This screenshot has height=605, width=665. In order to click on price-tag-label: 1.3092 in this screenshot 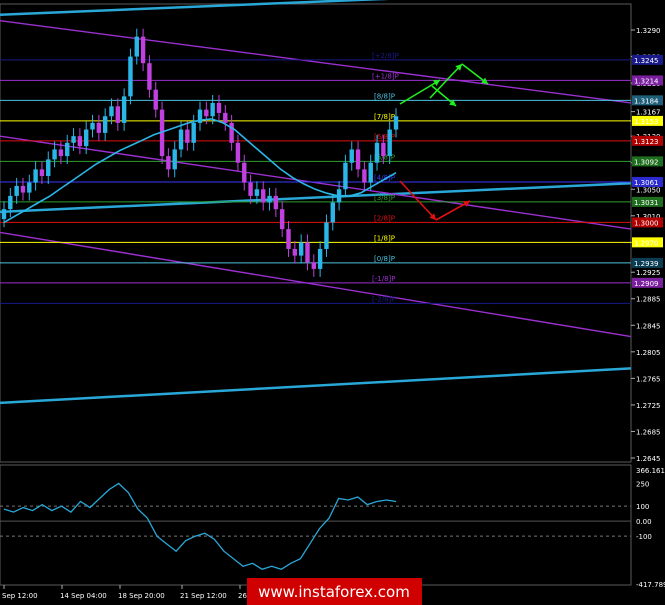, I will do `click(646, 162)`.